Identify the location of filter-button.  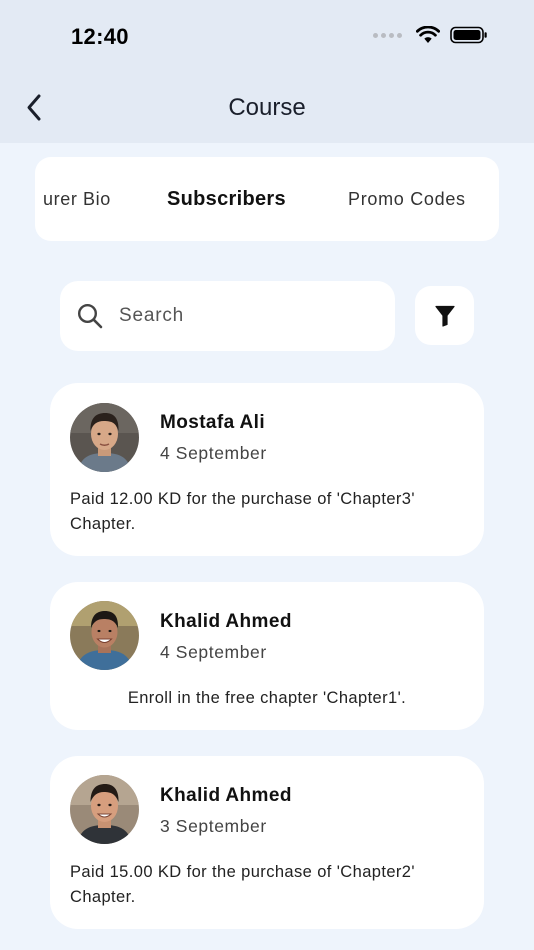
(444, 315).